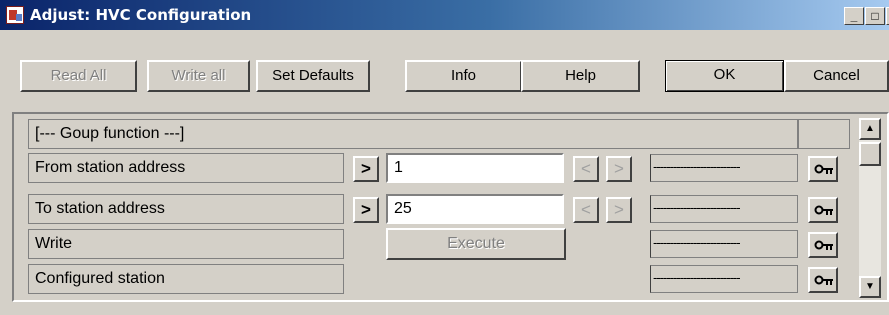  Describe the element at coordinates (475, 168) in the screenshot. I see `from-station-input: 1` at that location.